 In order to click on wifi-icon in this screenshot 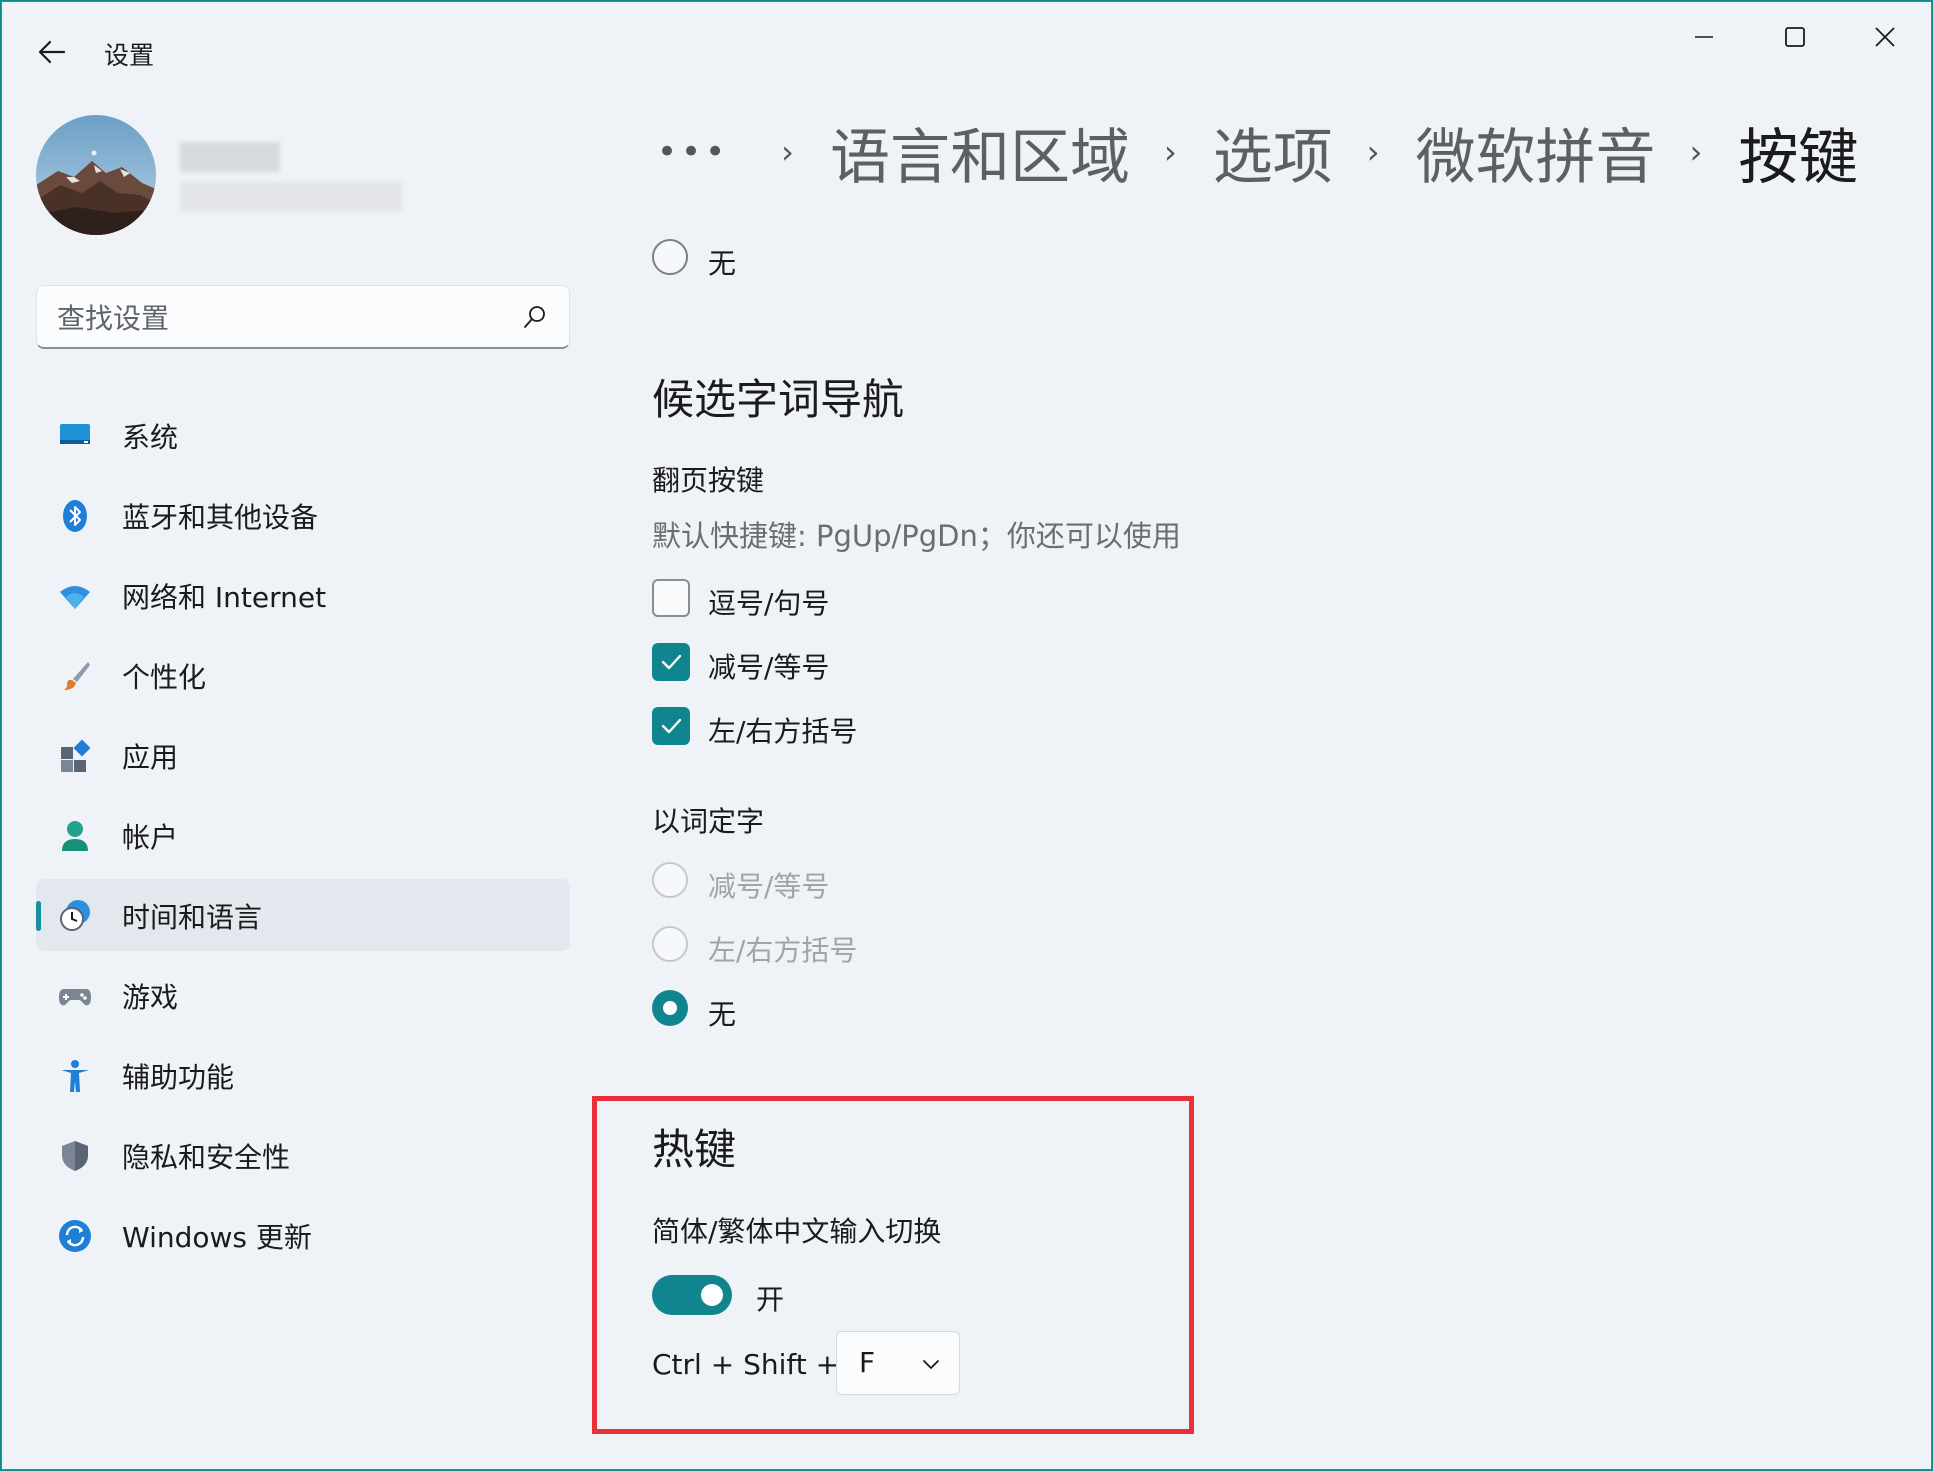, I will do `click(75, 597)`.